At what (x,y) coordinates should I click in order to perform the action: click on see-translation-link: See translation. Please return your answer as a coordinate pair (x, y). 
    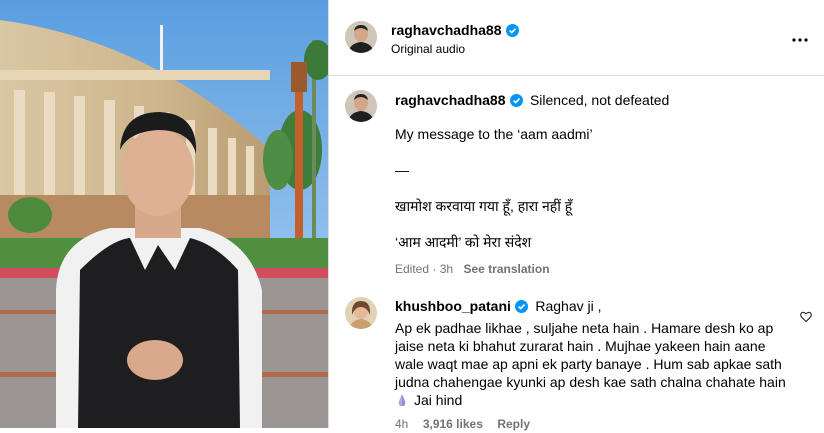
    Looking at the image, I should click on (507, 269).